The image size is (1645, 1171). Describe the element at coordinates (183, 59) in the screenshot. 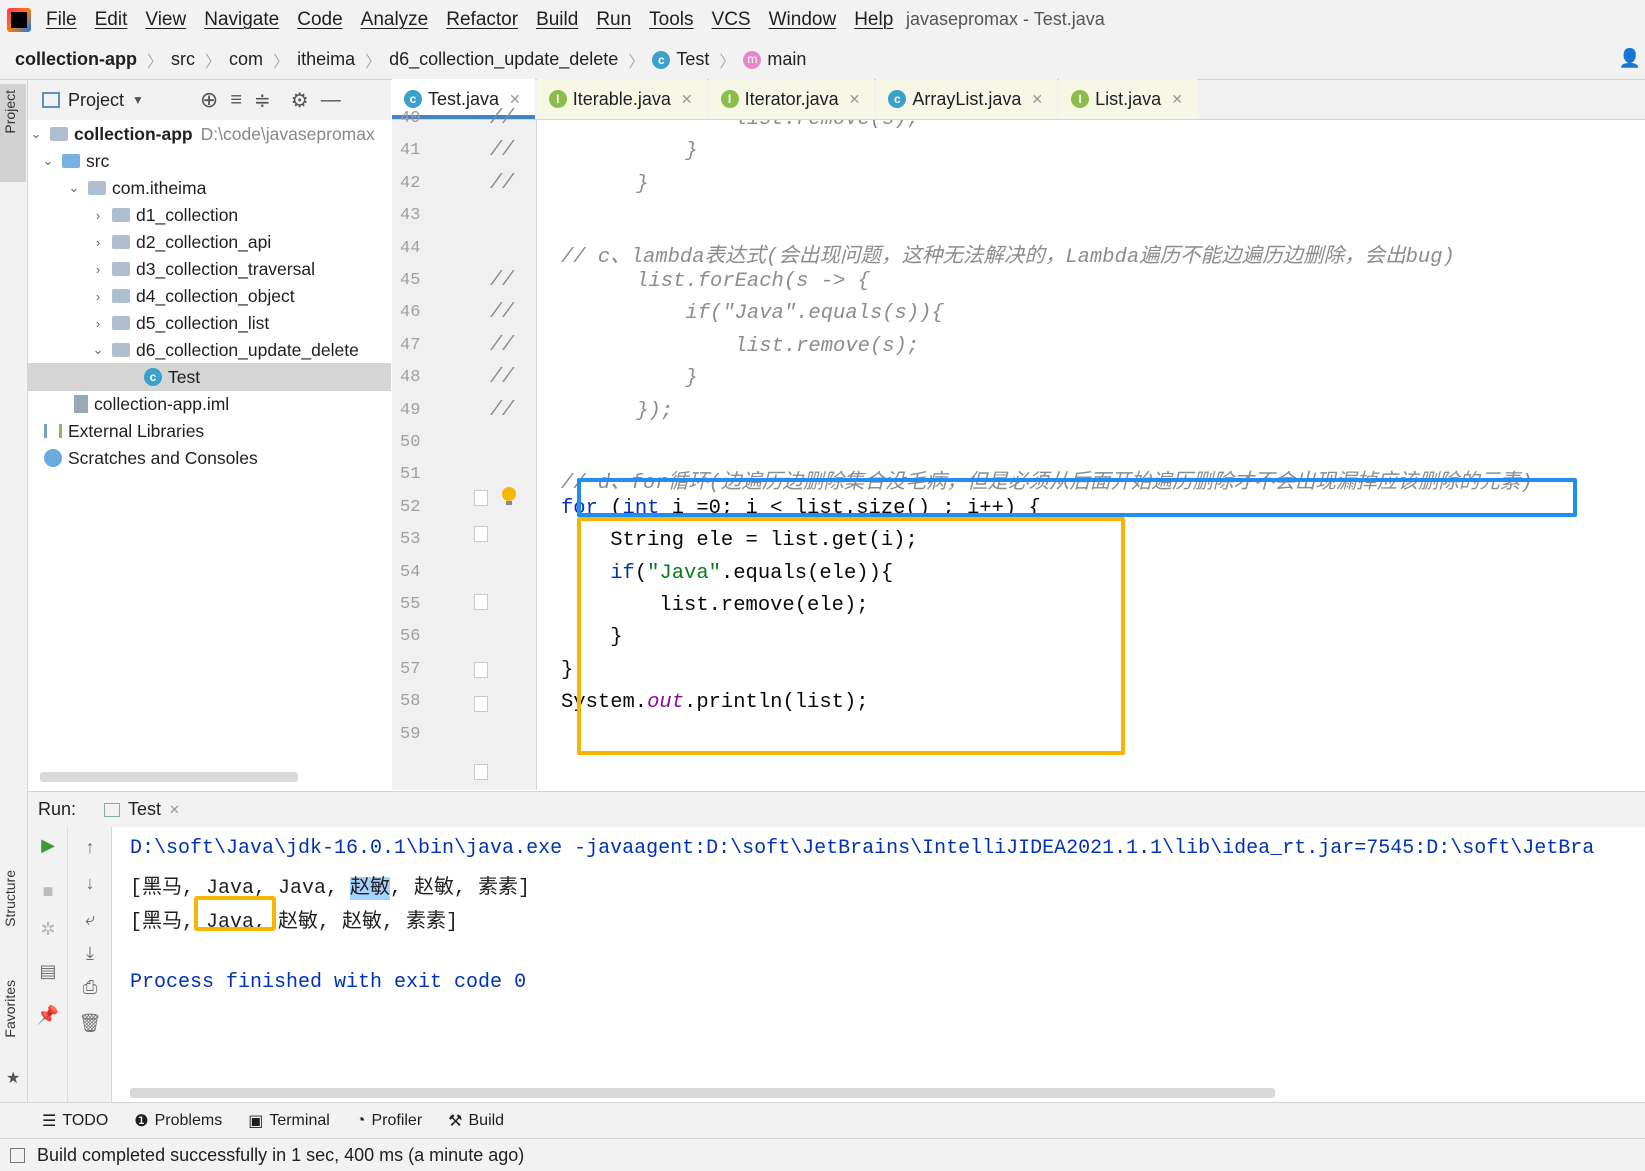

I see `breadcrumb-src: src` at that location.